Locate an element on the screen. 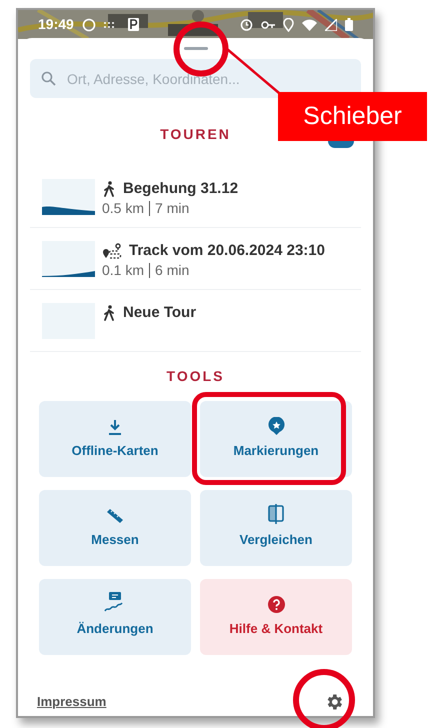 The height and width of the screenshot is (728, 430). section-heading: TOUREN is located at coordinates (195, 134).